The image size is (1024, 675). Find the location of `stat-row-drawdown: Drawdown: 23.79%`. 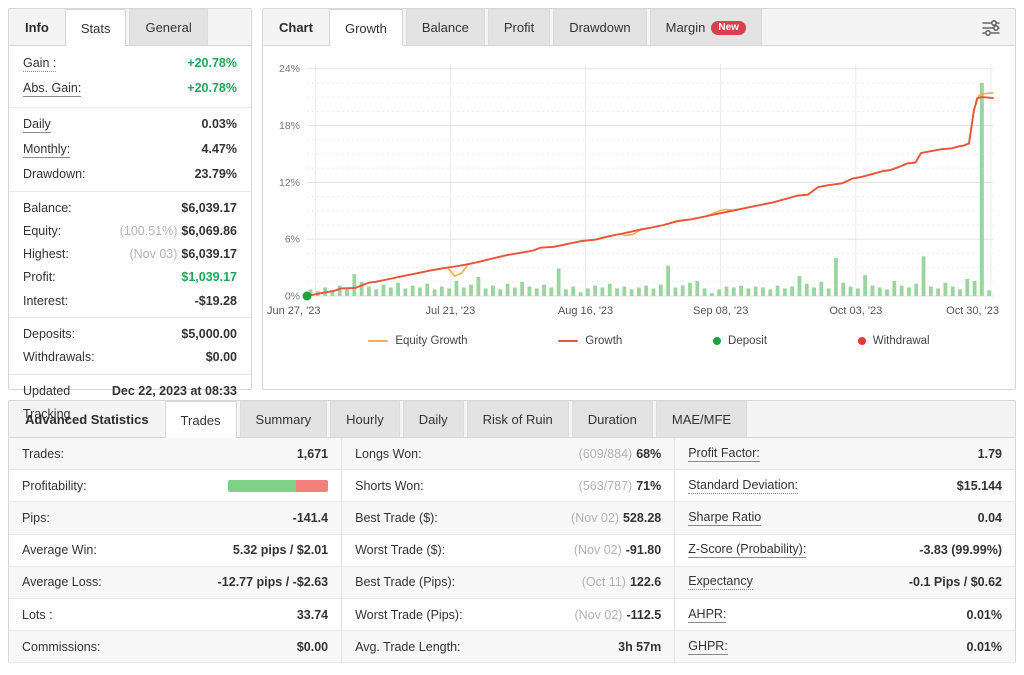

stat-row-drawdown: Drawdown: 23.79% is located at coordinates (130, 174).